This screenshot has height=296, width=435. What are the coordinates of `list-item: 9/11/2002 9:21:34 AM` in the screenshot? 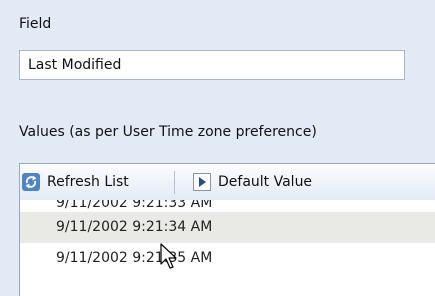 It's located at (227, 227).